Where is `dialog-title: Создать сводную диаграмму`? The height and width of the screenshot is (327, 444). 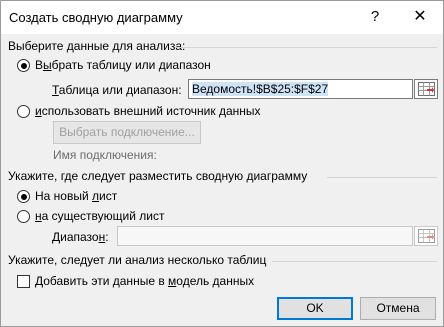 dialog-title: Создать сводную диаграмму is located at coordinates (96, 17).